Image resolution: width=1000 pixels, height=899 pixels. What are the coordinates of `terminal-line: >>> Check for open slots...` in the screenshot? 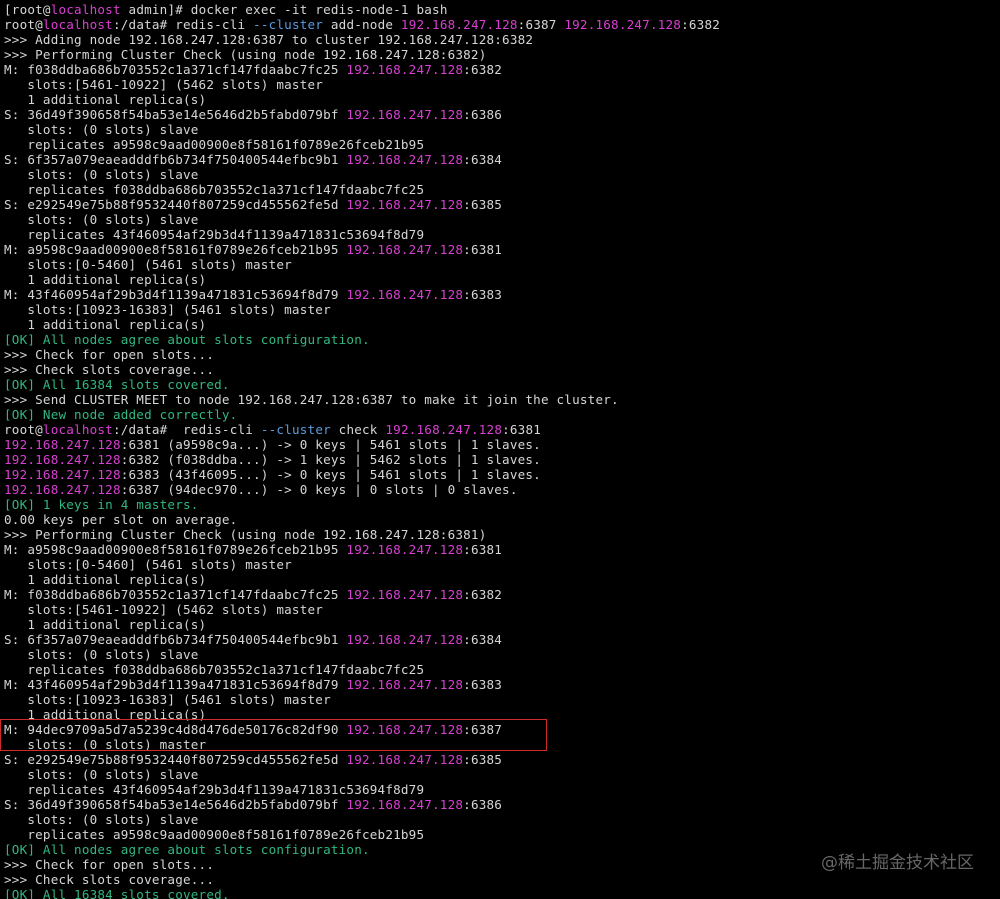 It's located at (502, 354).